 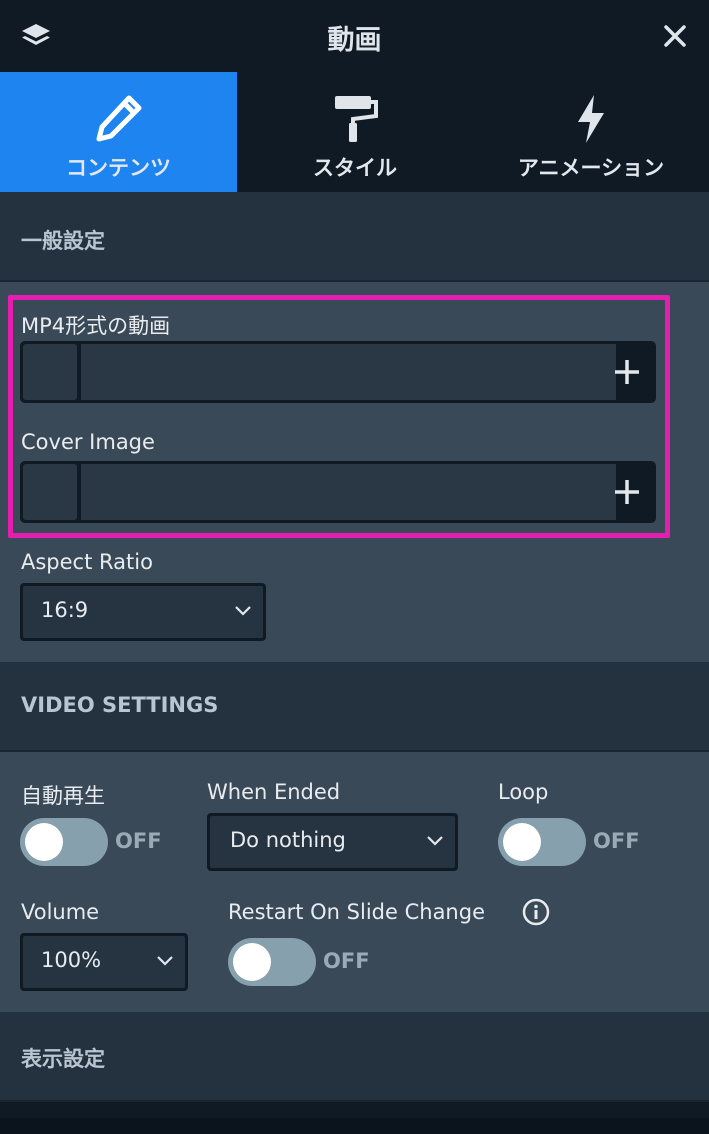 What do you see at coordinates (354, 237) in the screenshot?
I see `section-general-header: 一般設定` at bounding box center [354, 237].